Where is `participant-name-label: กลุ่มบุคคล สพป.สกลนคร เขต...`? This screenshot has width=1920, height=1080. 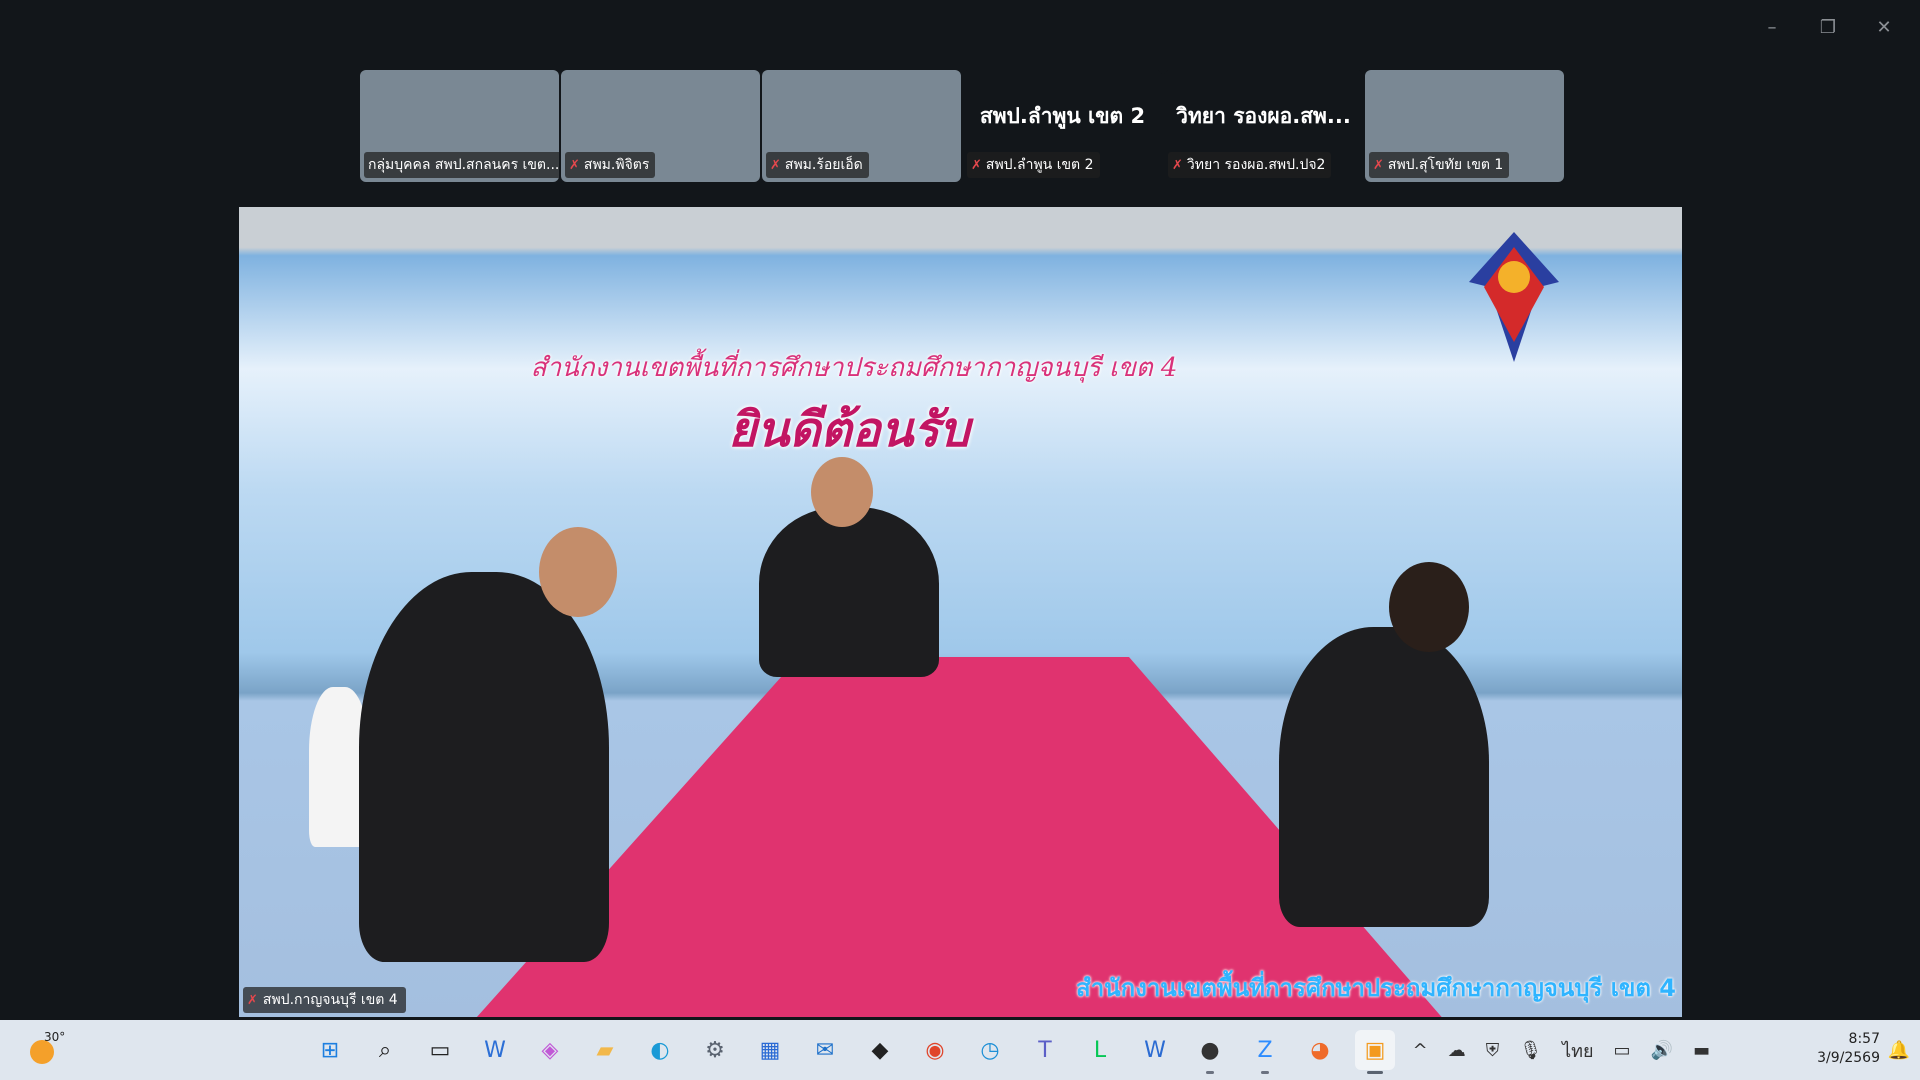
participant-name-label: กลุ่มบุคคล สพป.สกลนคร เขต... is located at coordinates (461, 165).